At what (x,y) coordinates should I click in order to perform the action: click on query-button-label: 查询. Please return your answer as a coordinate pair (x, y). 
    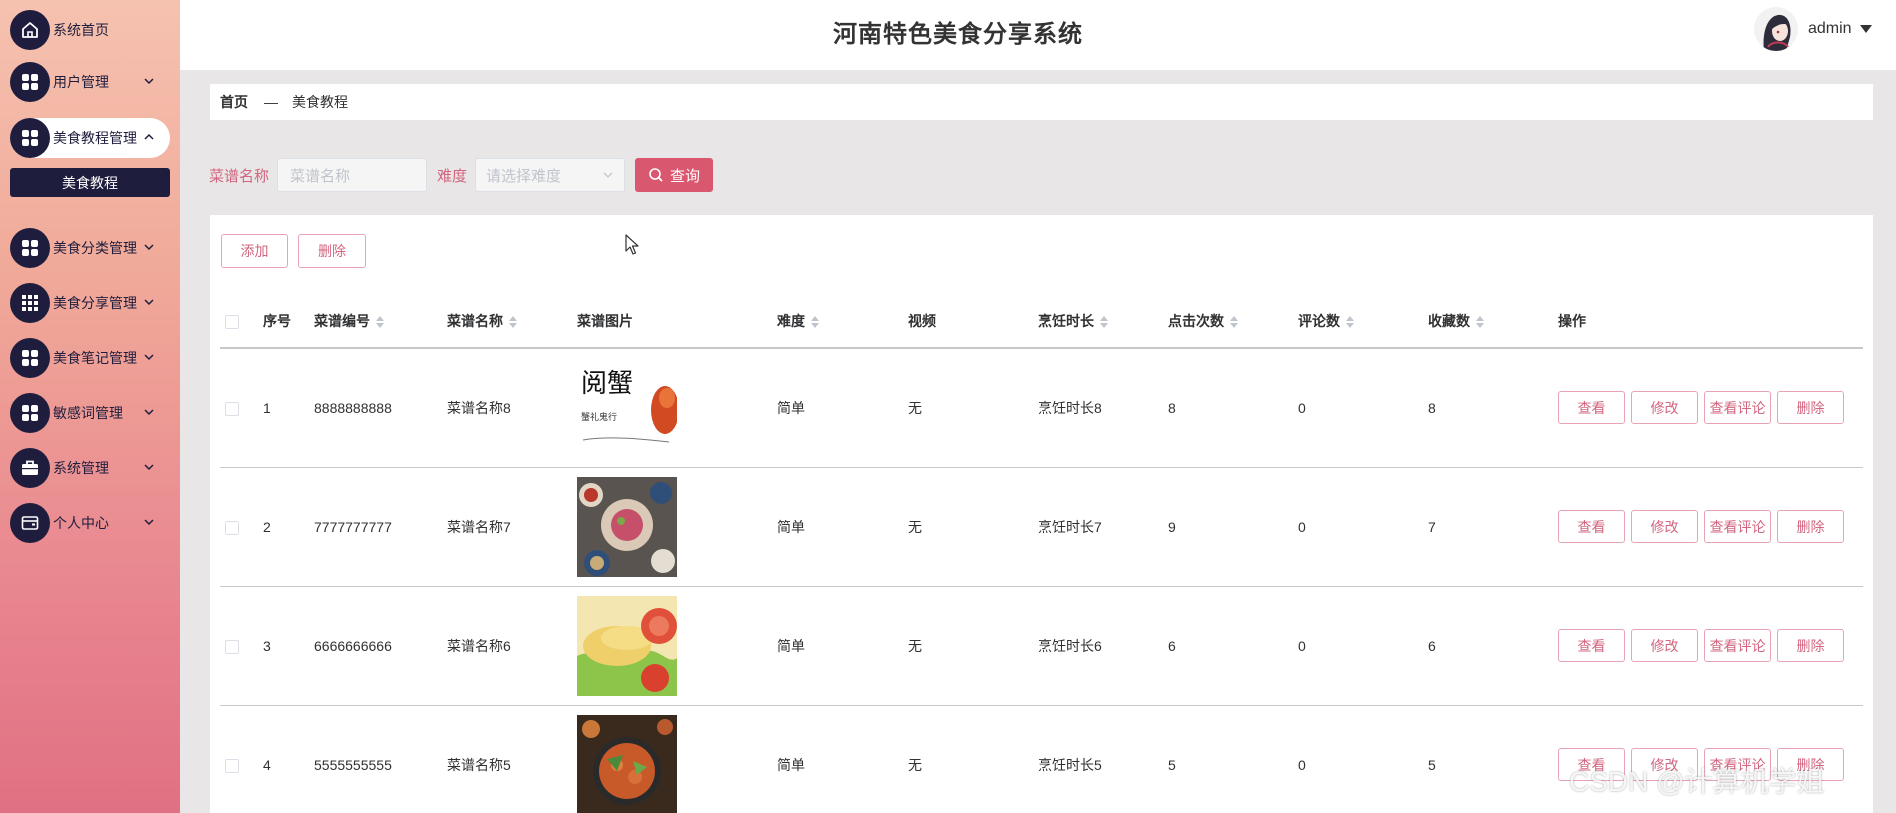
    Looking at the image, I should click on (685, 176).